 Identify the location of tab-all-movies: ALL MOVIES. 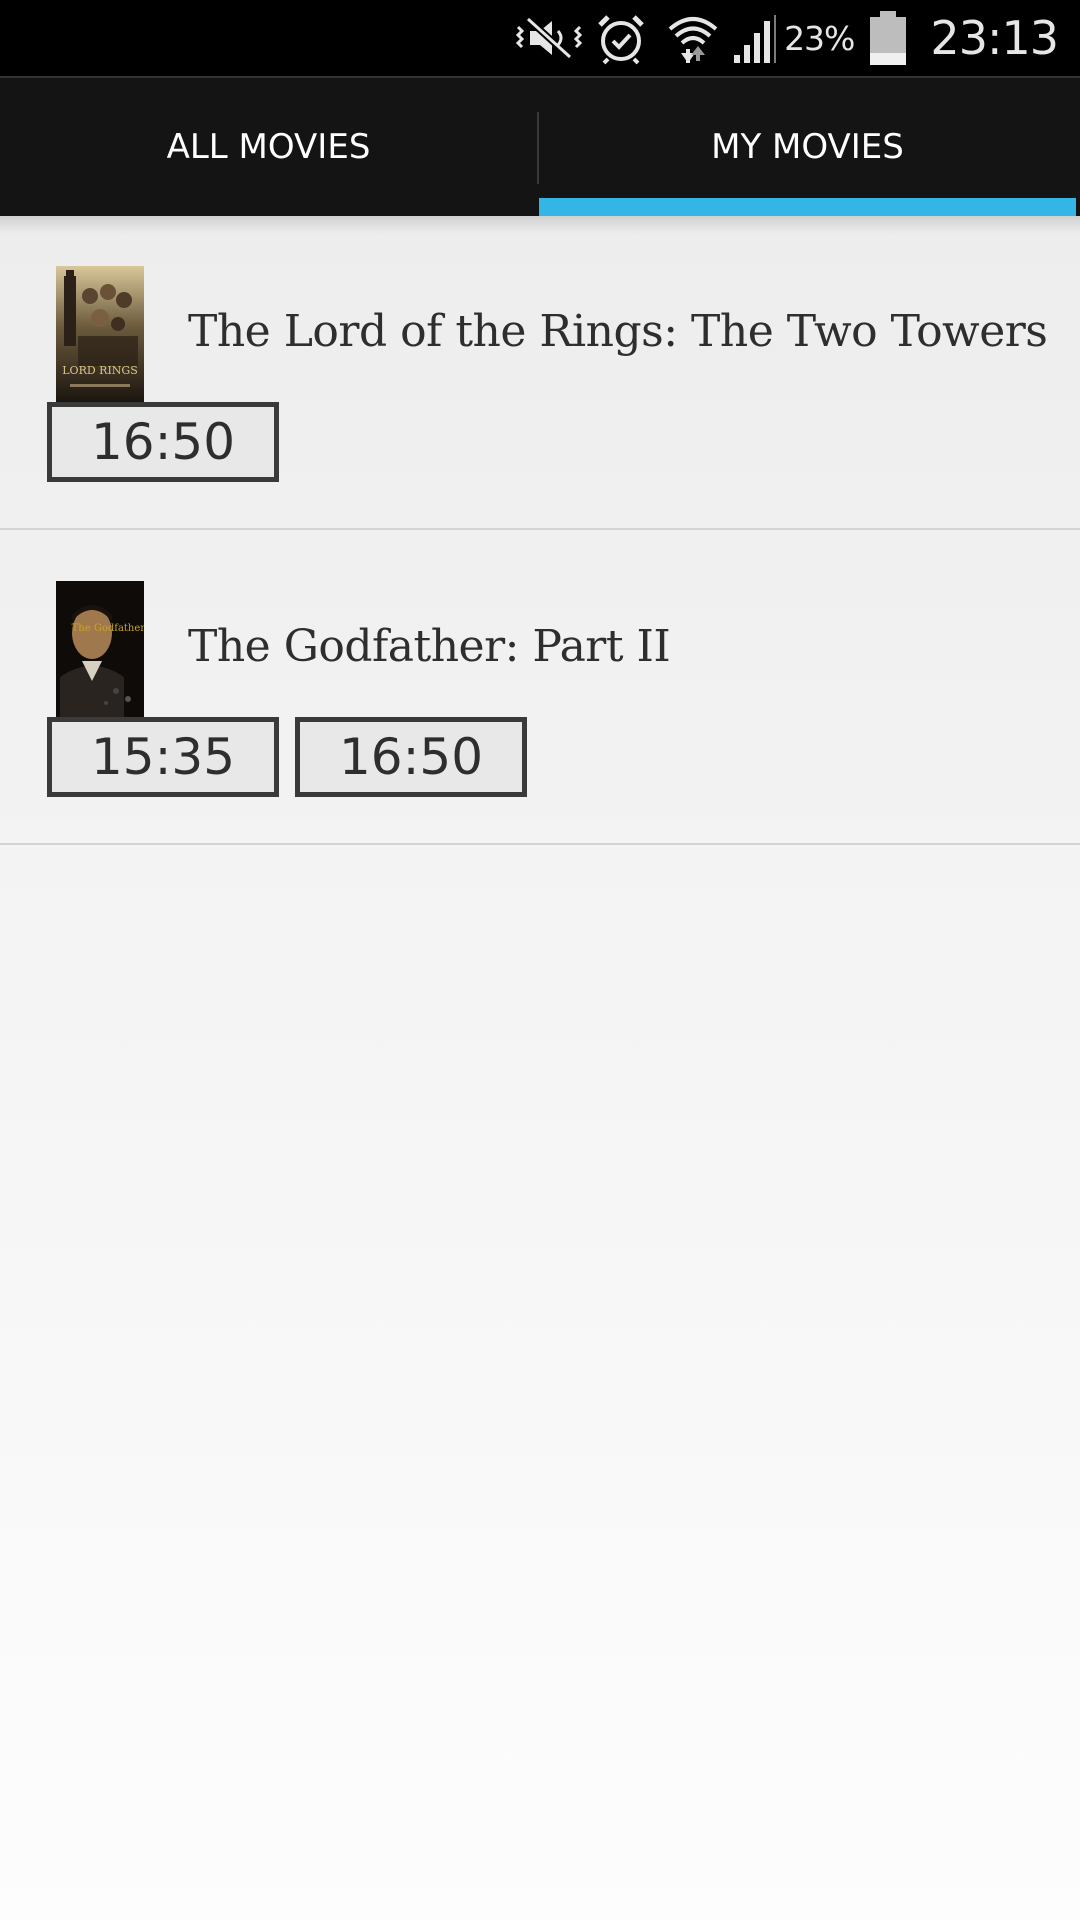
(268, 147).